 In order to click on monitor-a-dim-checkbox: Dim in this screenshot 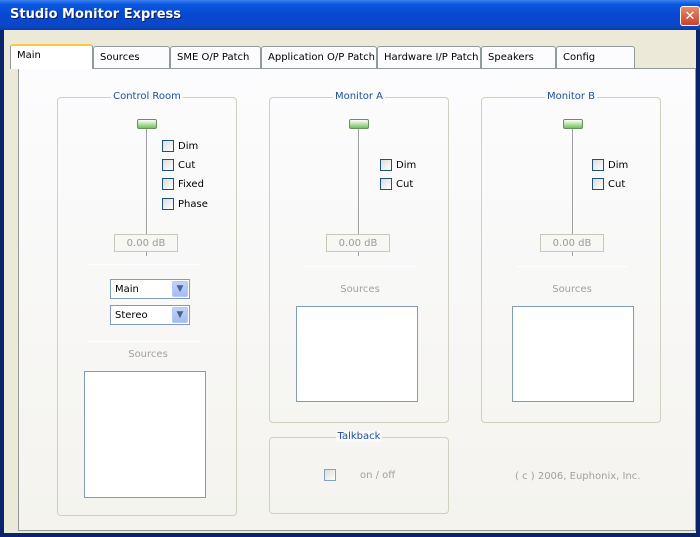, I will do `click(398, 165)`.